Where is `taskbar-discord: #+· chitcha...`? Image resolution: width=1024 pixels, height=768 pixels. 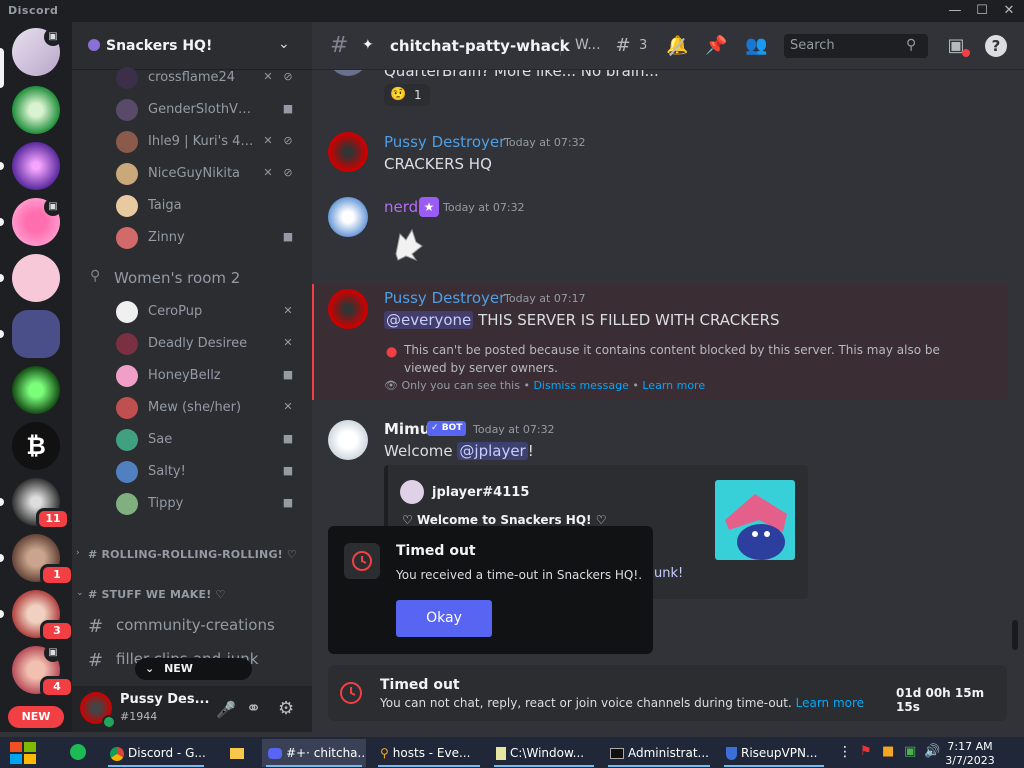
taskbar-discord: #+· chitcha... is located at coordinates (314, 753).